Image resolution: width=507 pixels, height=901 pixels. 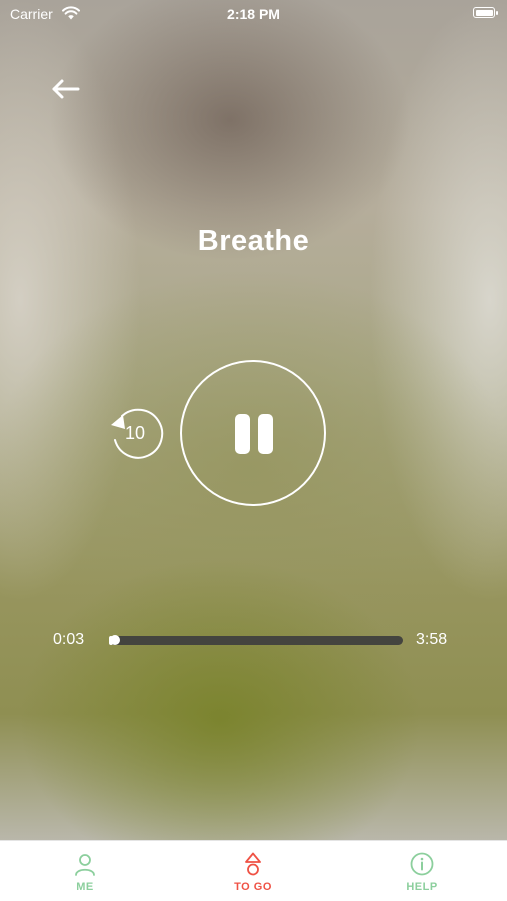 I want to click on replay-seconds-label: 10, so click(x=135, y=433).